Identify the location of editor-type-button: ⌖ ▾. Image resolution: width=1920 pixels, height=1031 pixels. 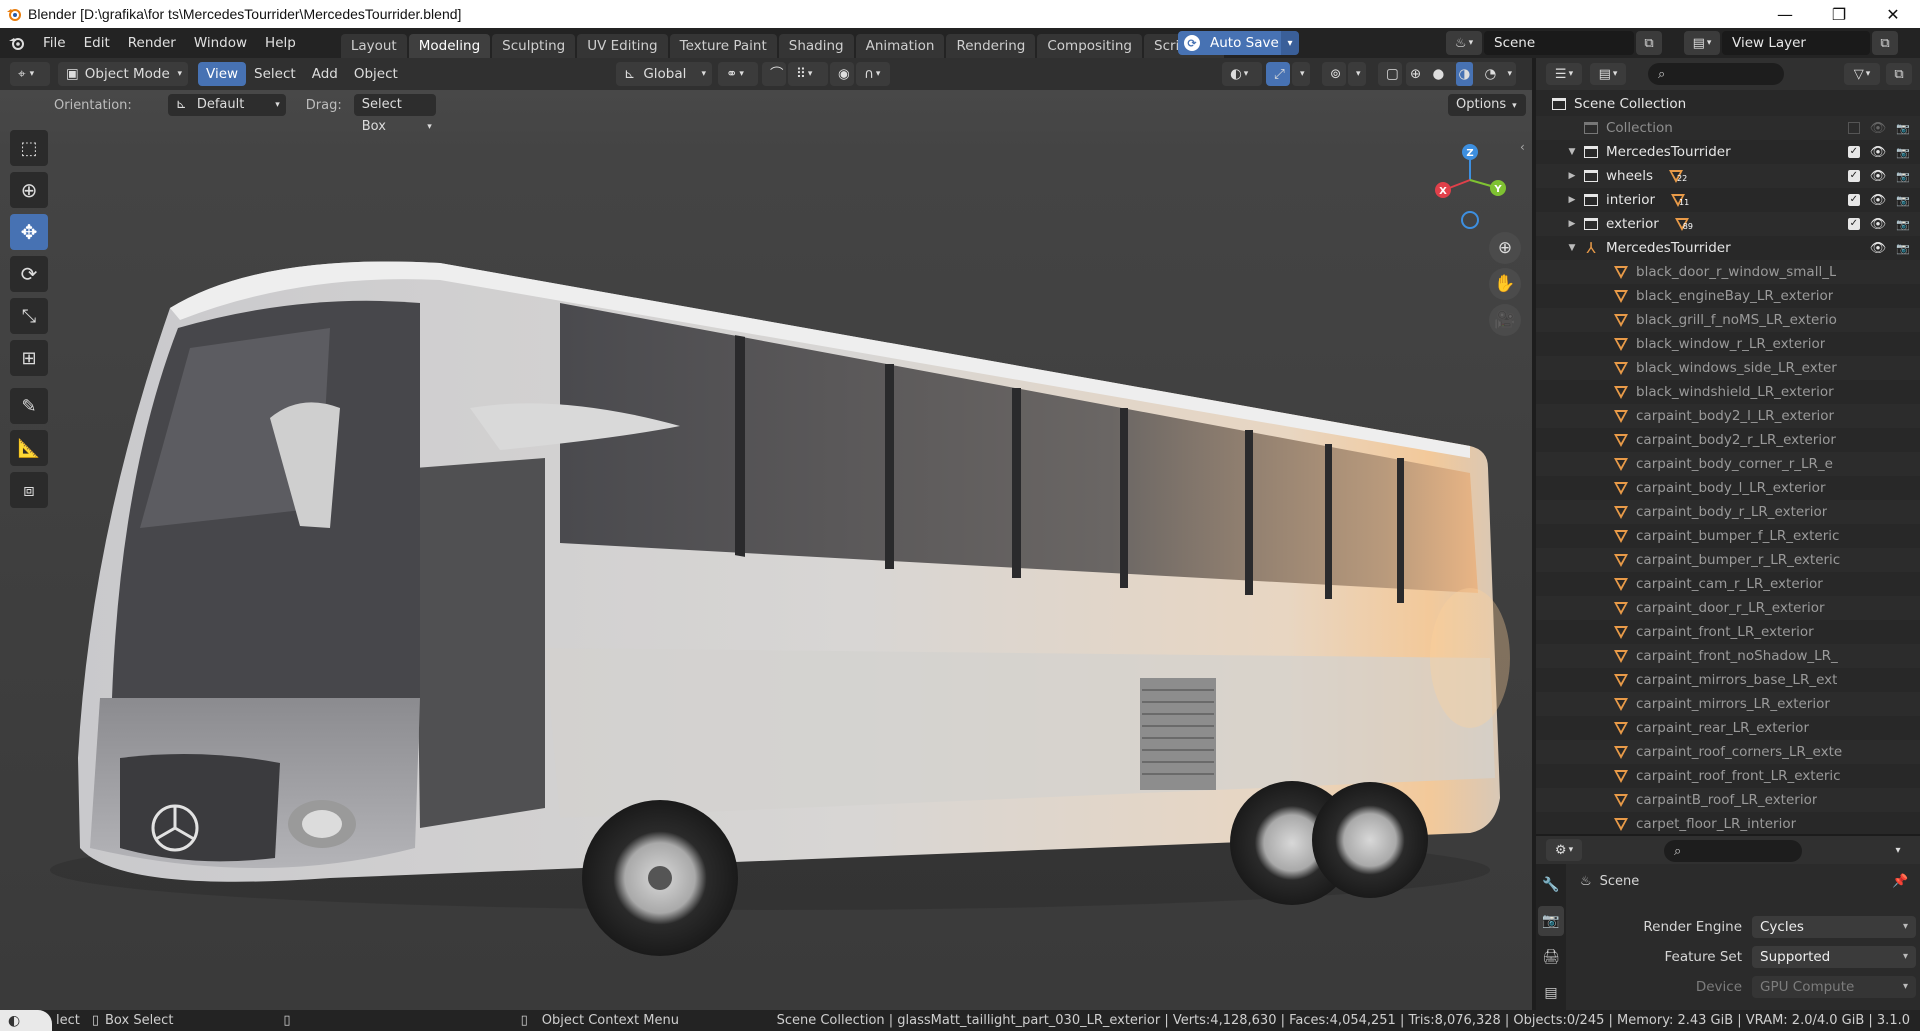
(30, 74).